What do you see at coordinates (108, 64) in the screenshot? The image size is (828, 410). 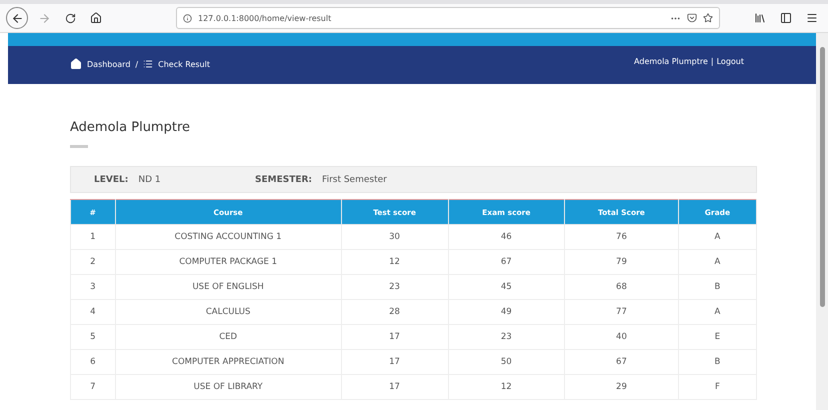 I see `breadcrumb-link: Dashboard` at bounding box center [108, 64].